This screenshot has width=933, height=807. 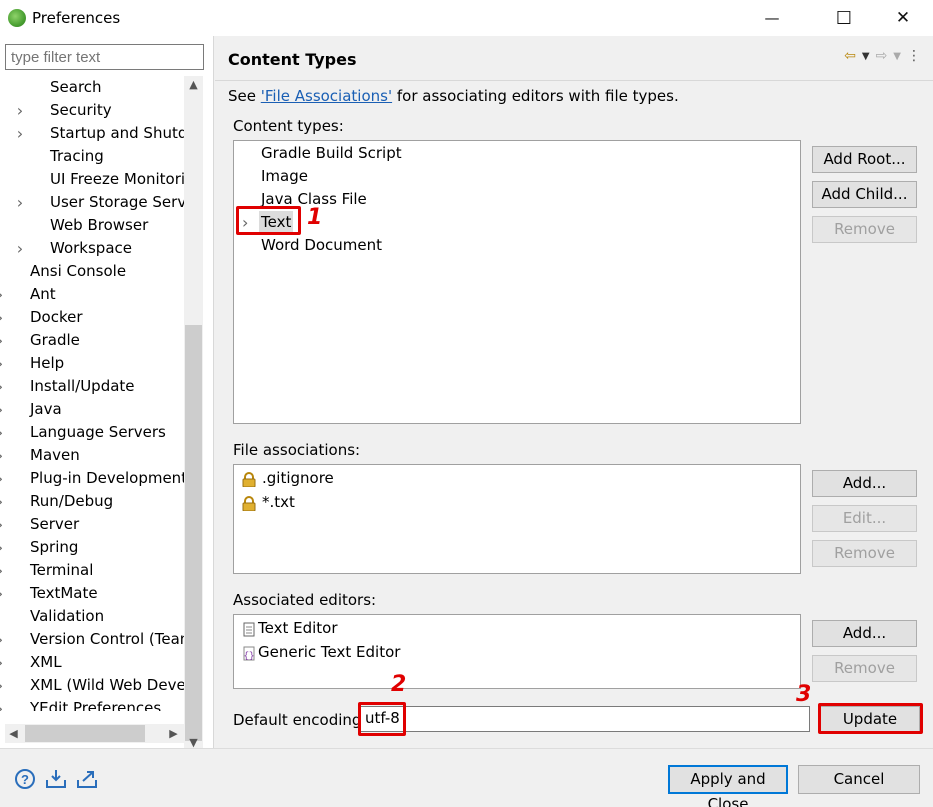 What do you see at coordinates (517, 651) in the screenshot?
I see `associated-editors-list: Text Editor {} Generic Text Editor` at bounding box center [517, 651].